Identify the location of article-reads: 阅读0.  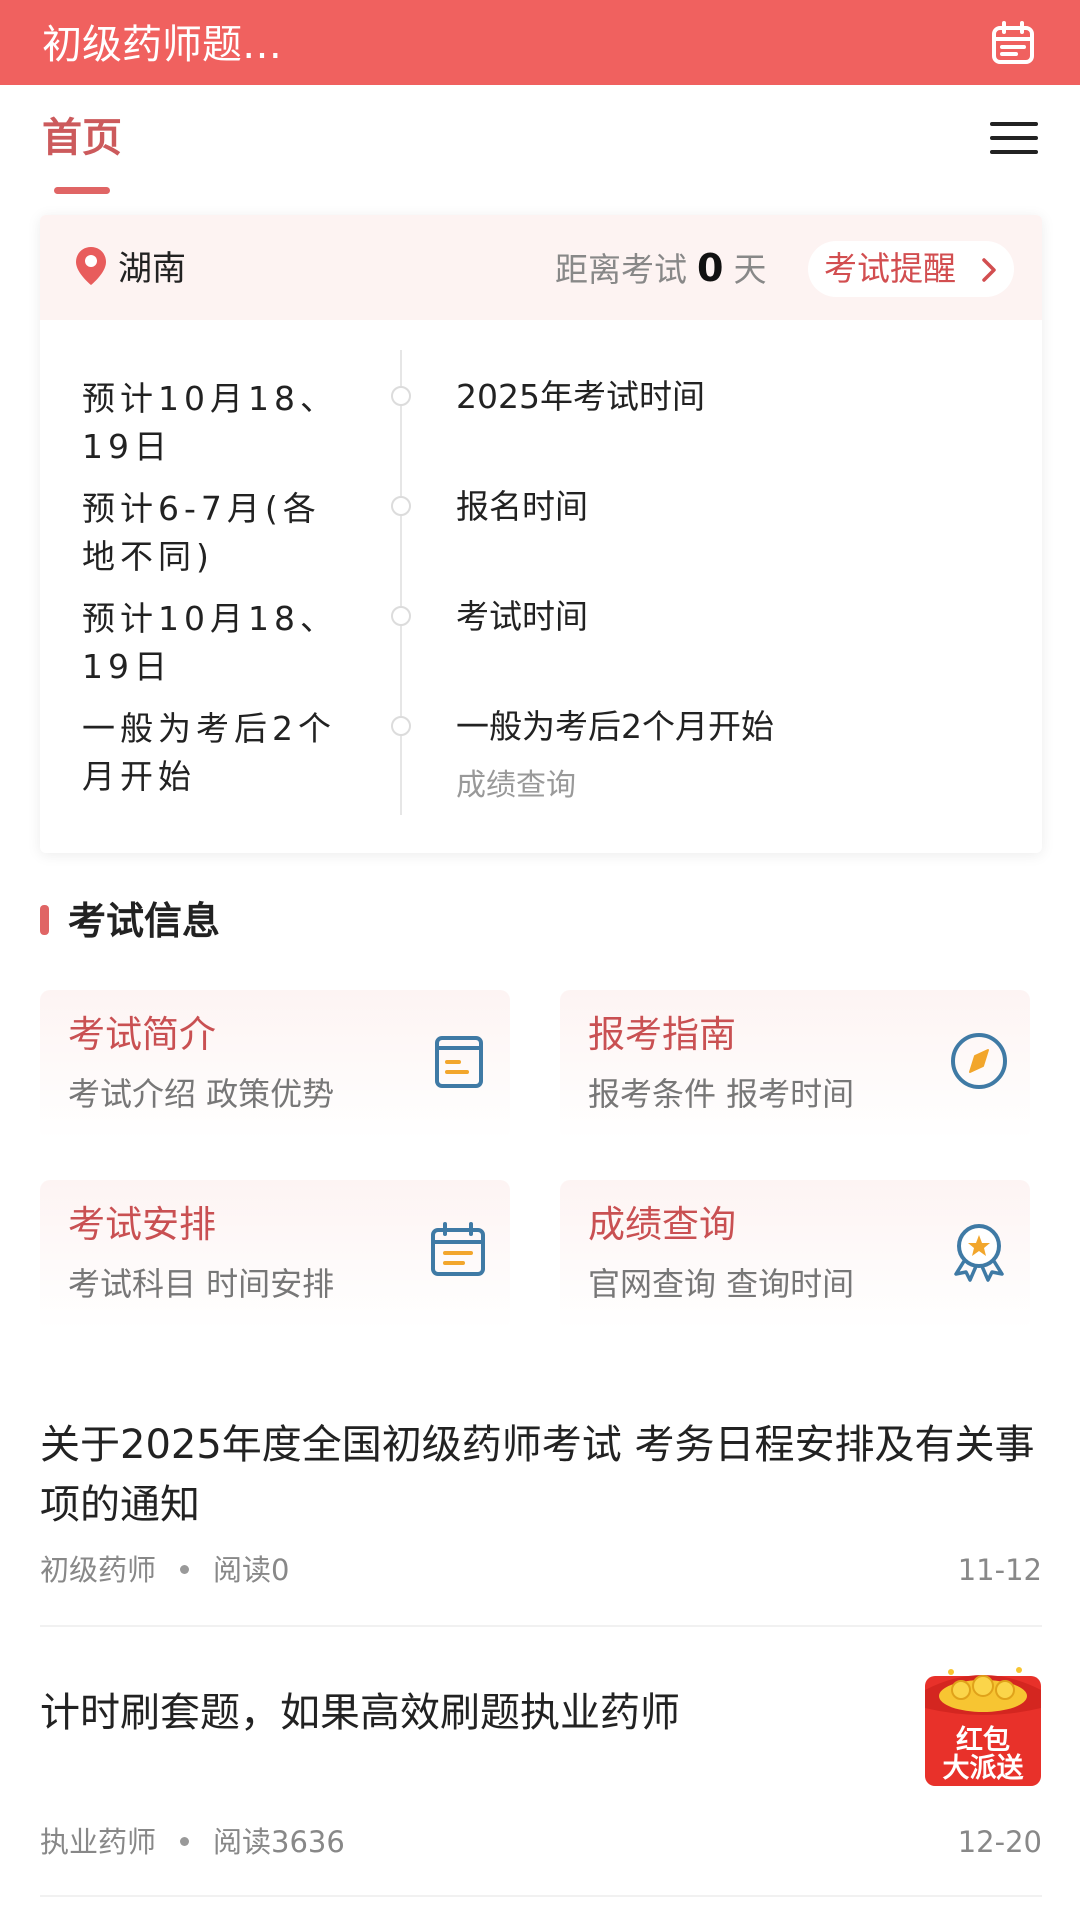
(251, 1570).